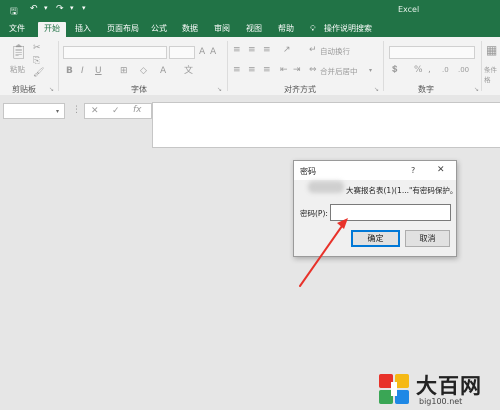 The width and height of the screenshot is (500, 410). What do you see at coordinates (323, 252) in the screenshot?
I see `annotation-arrow` at bounding box center [323, 252].